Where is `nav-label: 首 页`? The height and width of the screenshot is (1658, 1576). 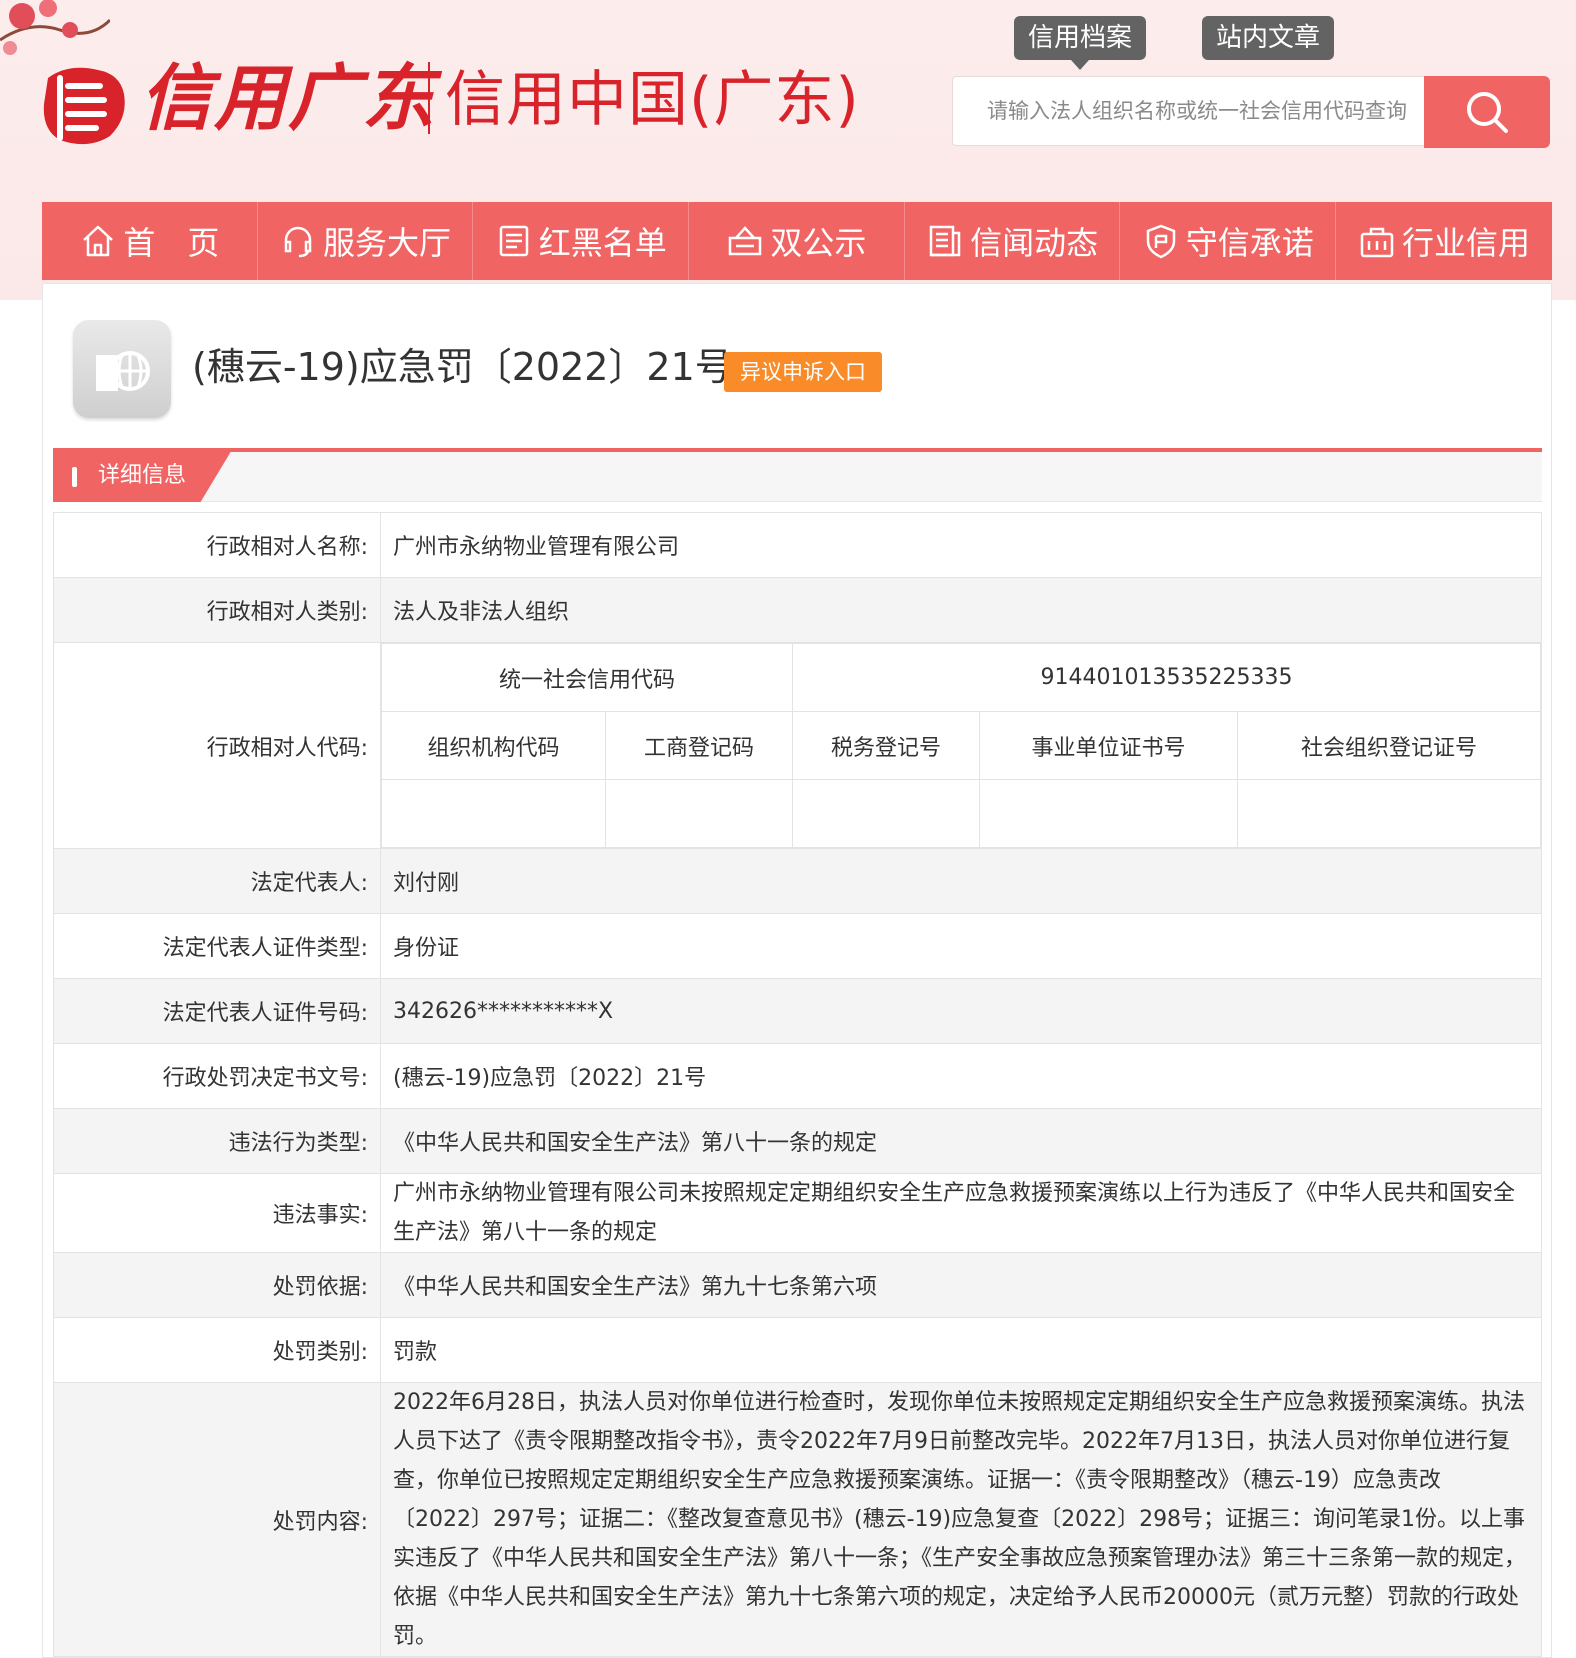 nav-label: 首 页 is located at coordinates (171, 243).